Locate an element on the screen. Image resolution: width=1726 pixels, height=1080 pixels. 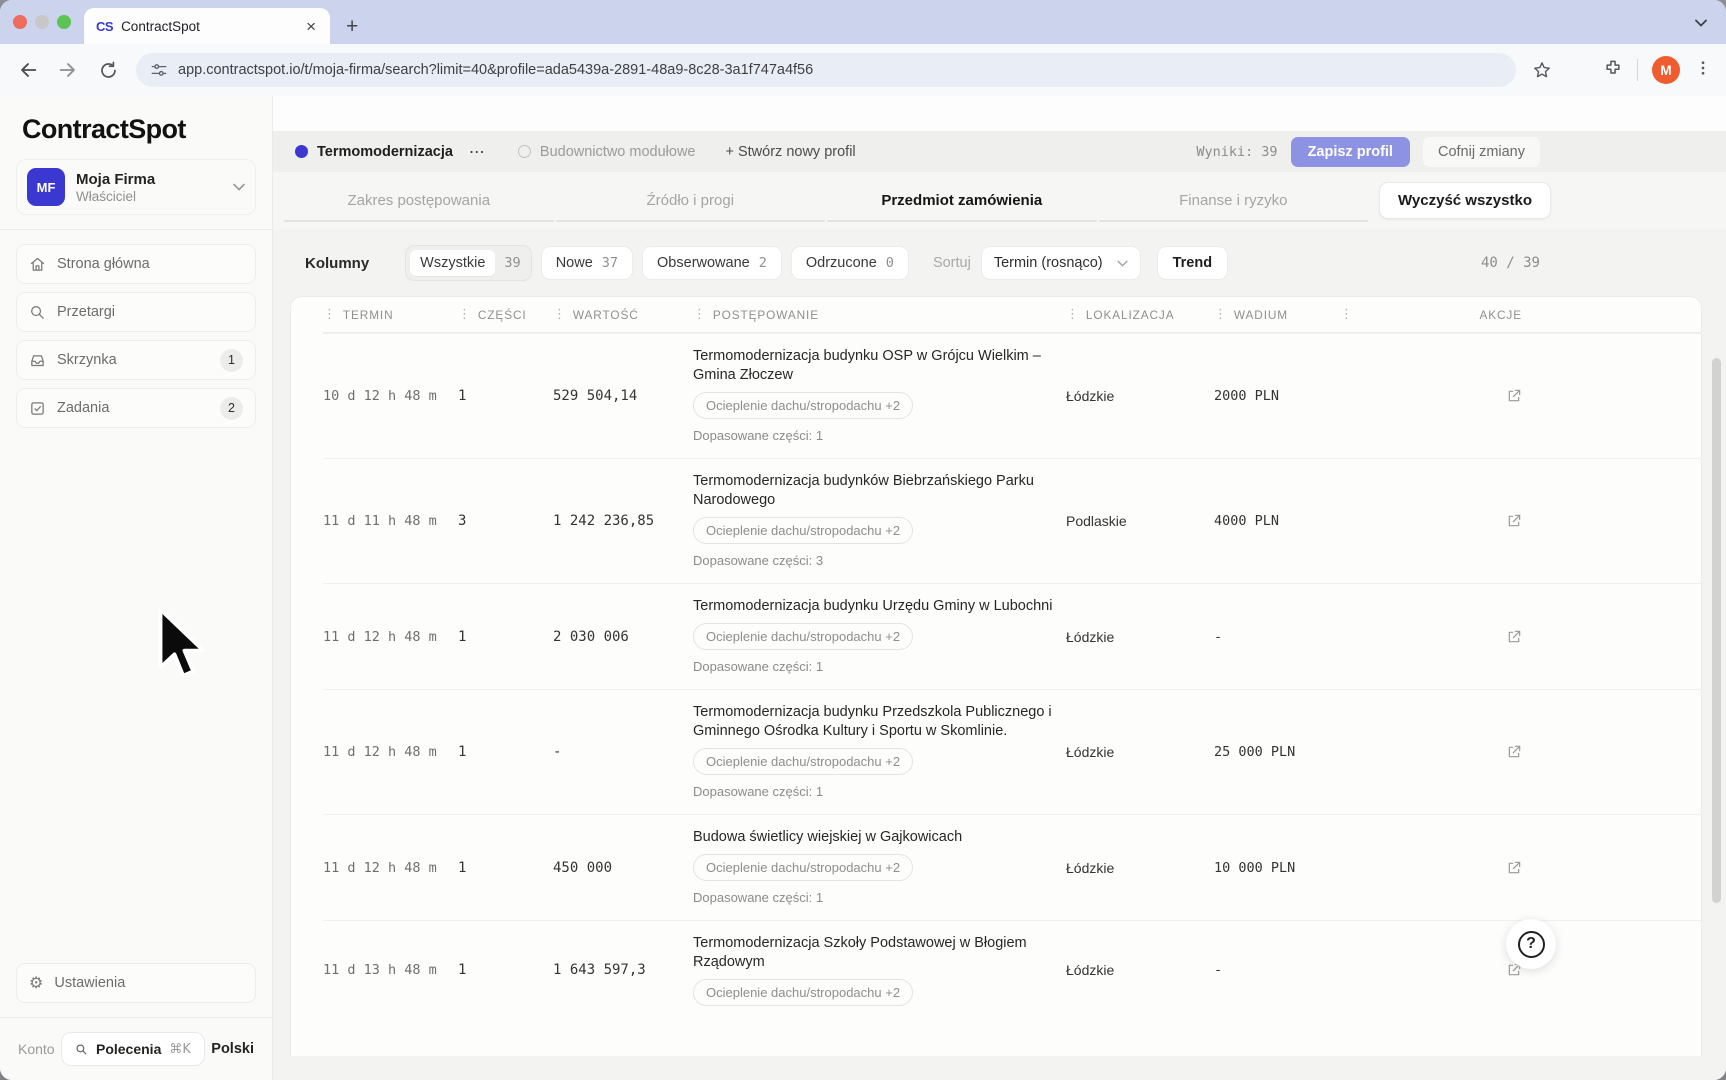
sidebar-item-przetargi: Przetargi is located at coordinates (136, 312).